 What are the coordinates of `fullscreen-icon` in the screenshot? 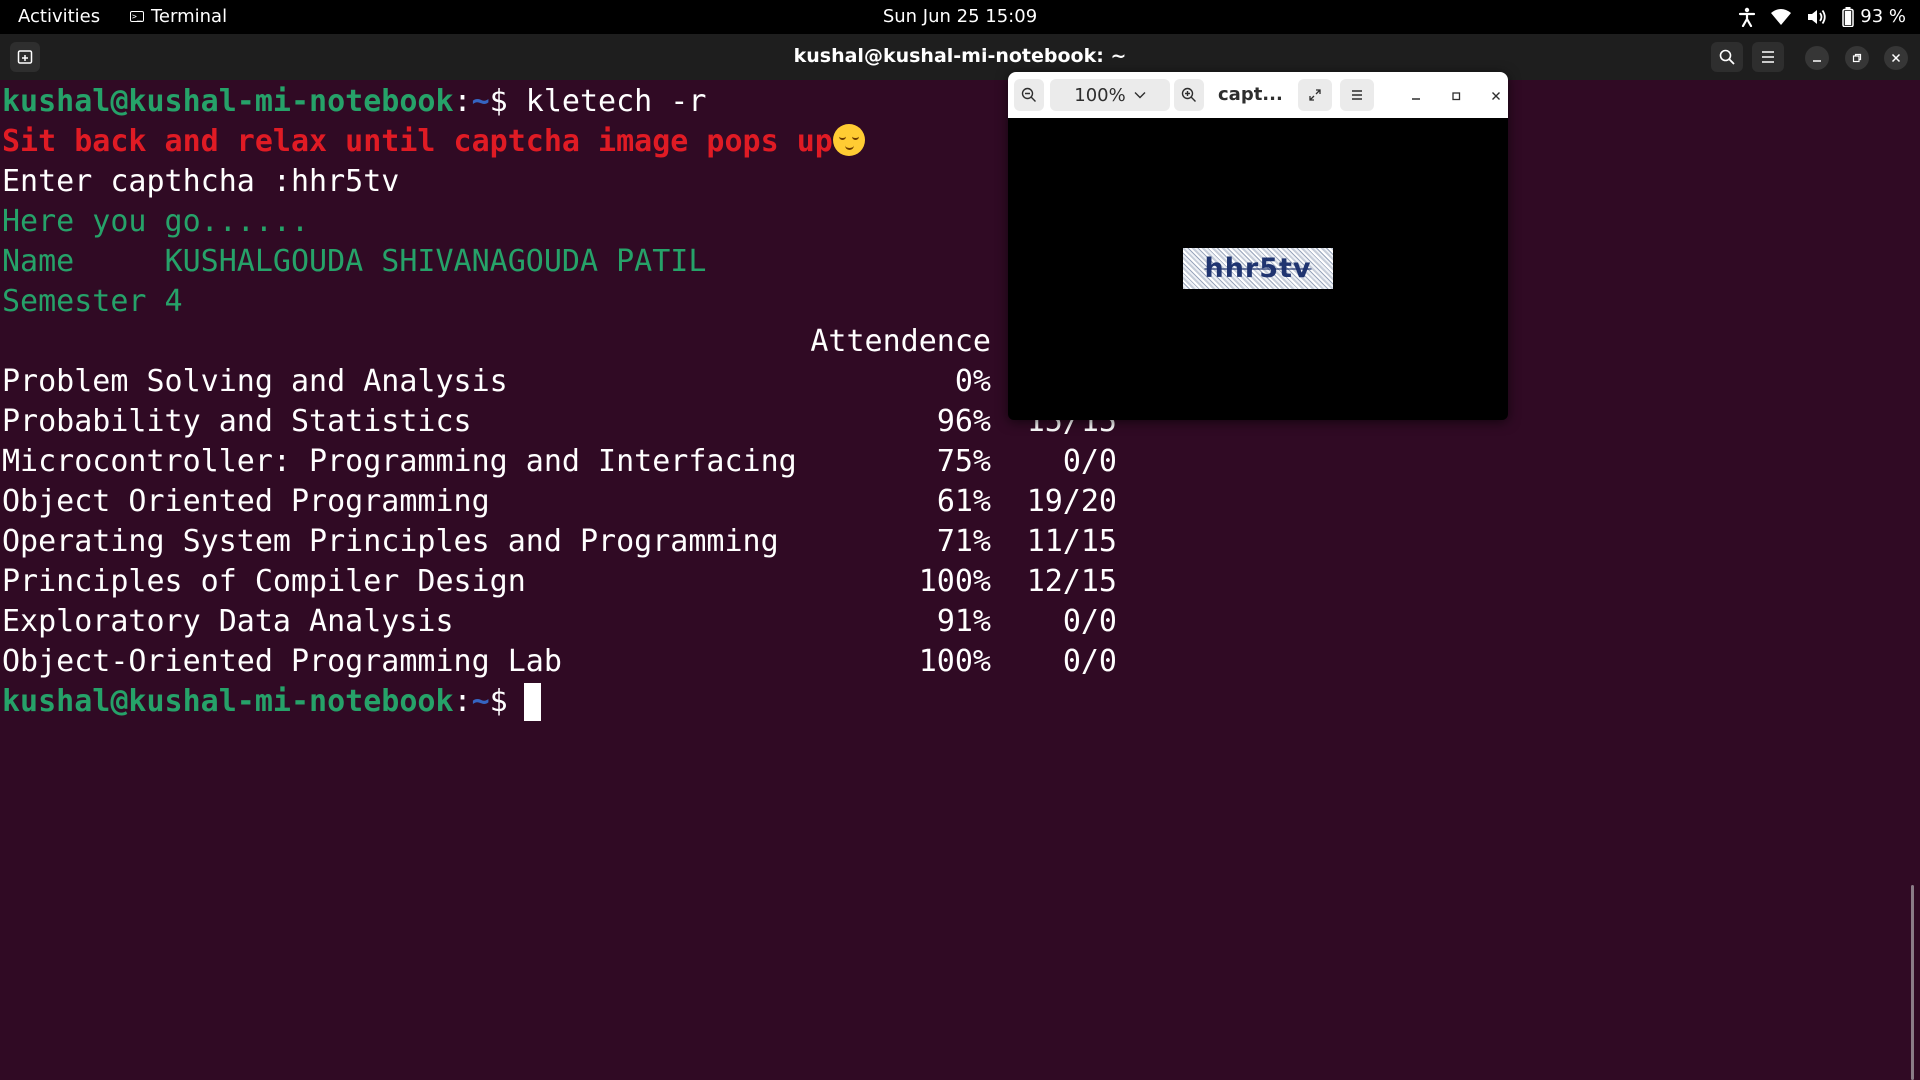 It's located at (1315, 95).